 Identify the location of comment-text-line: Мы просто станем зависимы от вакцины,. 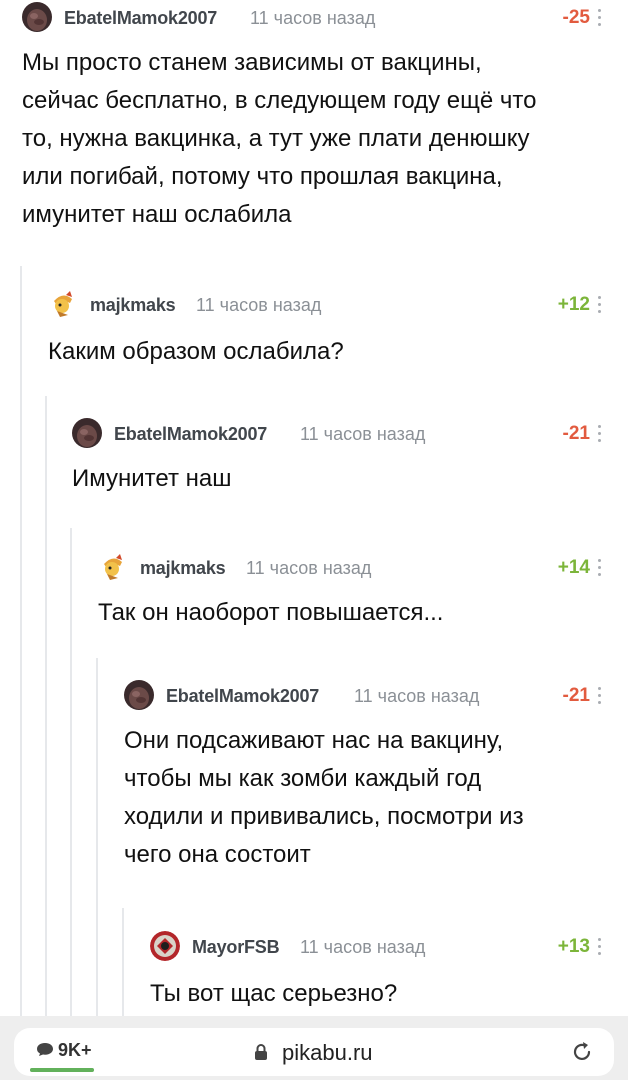
(252, 62).